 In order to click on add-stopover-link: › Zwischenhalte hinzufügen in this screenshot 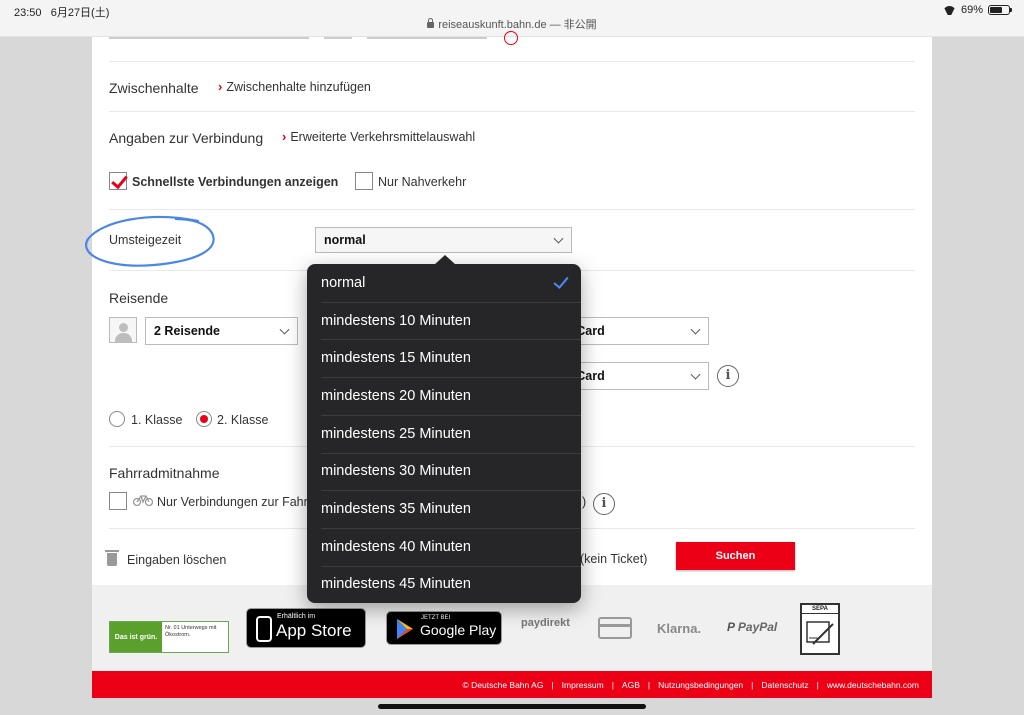, I will do `click(294, 86)`.